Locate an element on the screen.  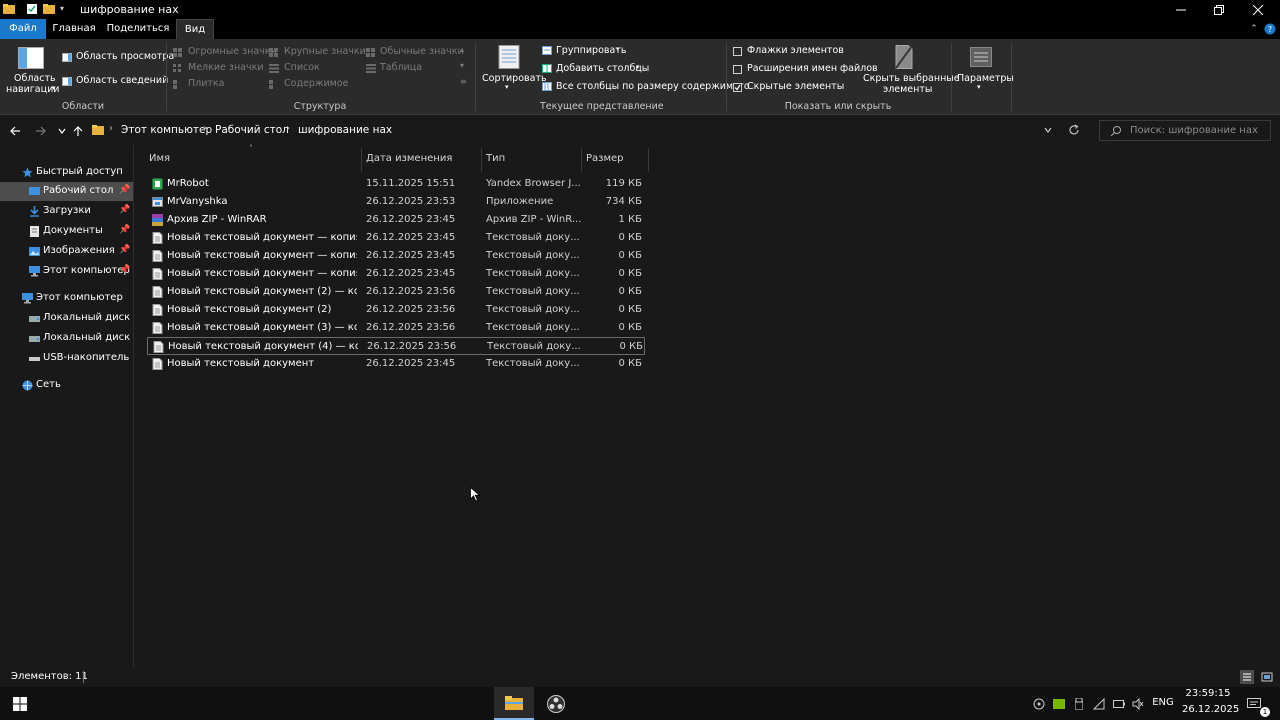
layout-content: Содержимое is located at coordinates (316, 83).